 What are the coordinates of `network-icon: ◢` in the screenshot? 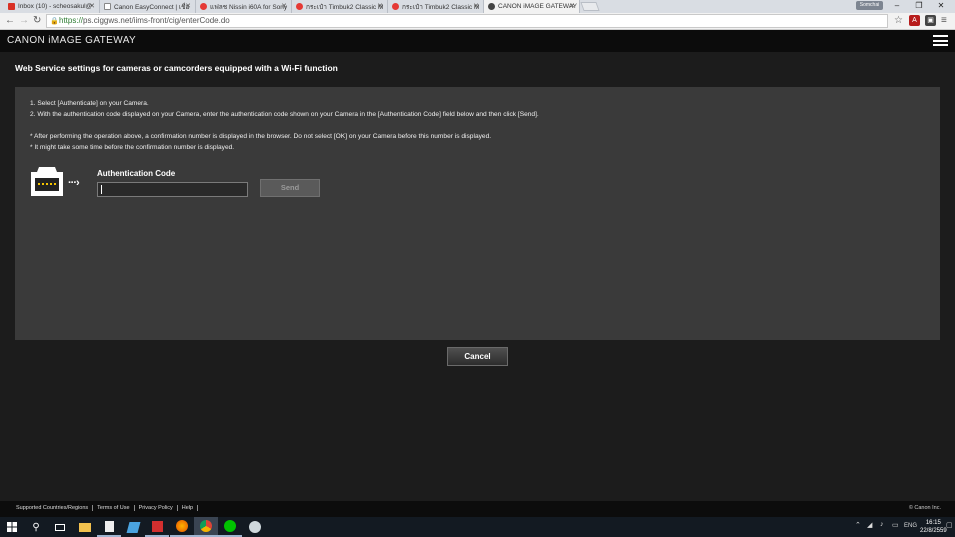 It's located at (869, 525).